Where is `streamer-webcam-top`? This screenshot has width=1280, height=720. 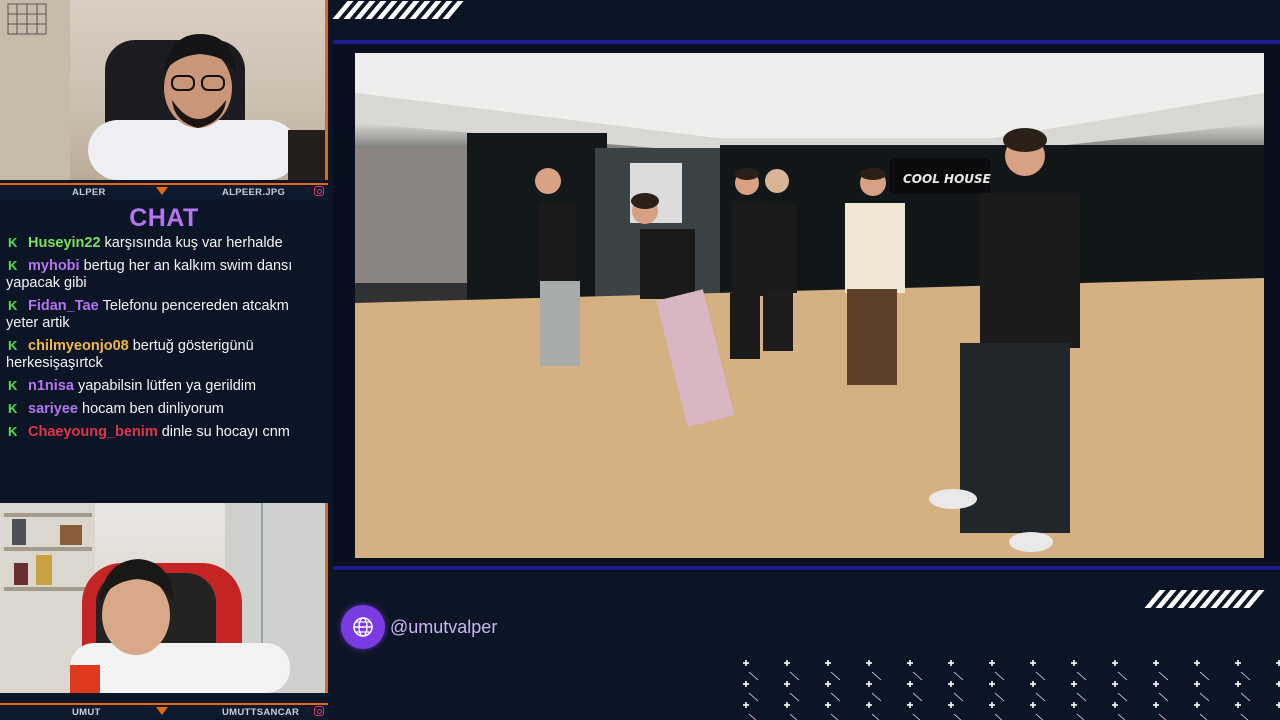 streamer-webcam-top is located at coordinates (164, 90).